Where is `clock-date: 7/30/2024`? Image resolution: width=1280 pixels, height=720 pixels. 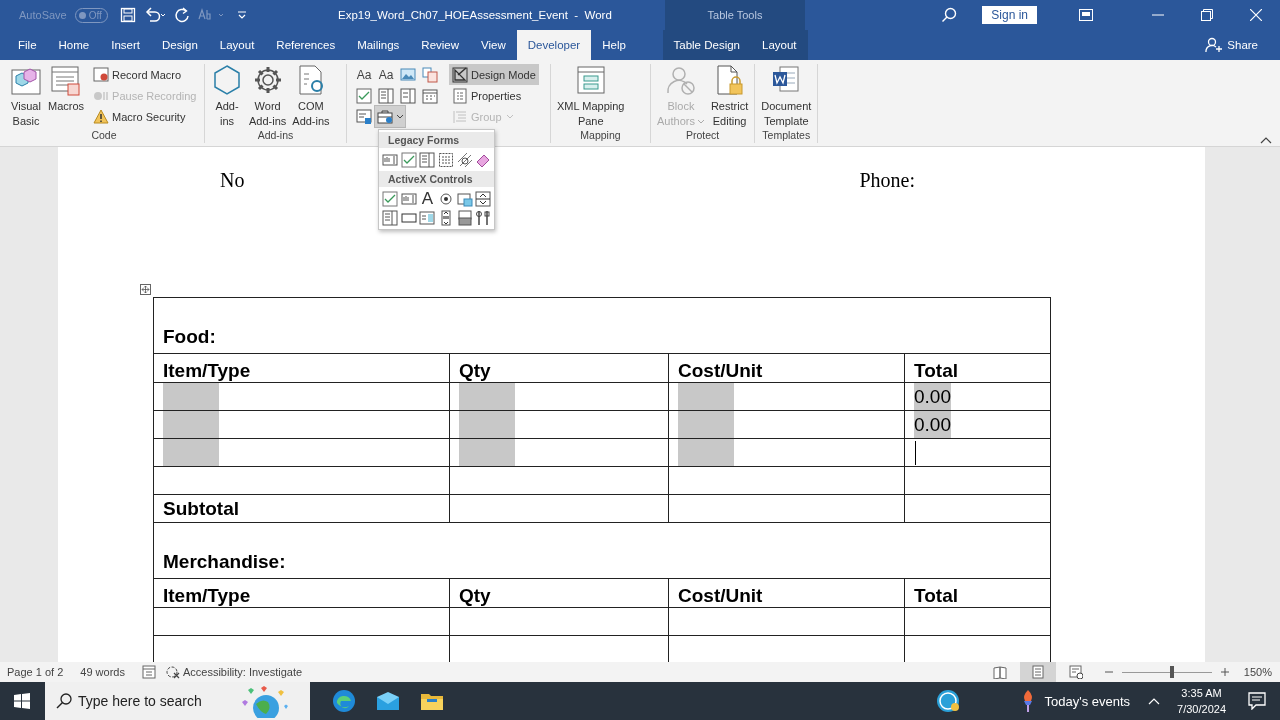
clock-date: 7/30/2024 is located at coordinates (1201, 709).